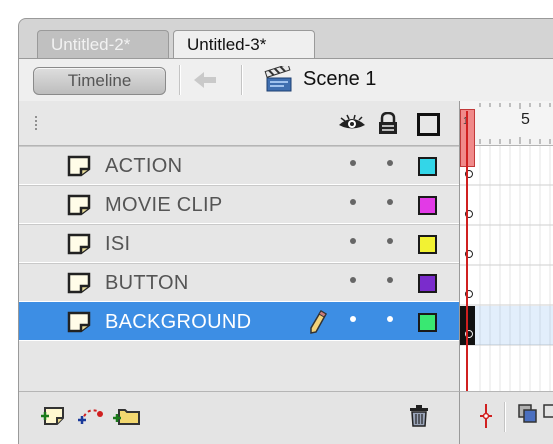 The height and width of the screenshot is (444, 553). What do you see at coordinates (164, 205) in the screenshot?
I see `layer-name: MOVIE CLIP` at bounding box center [164, 205].